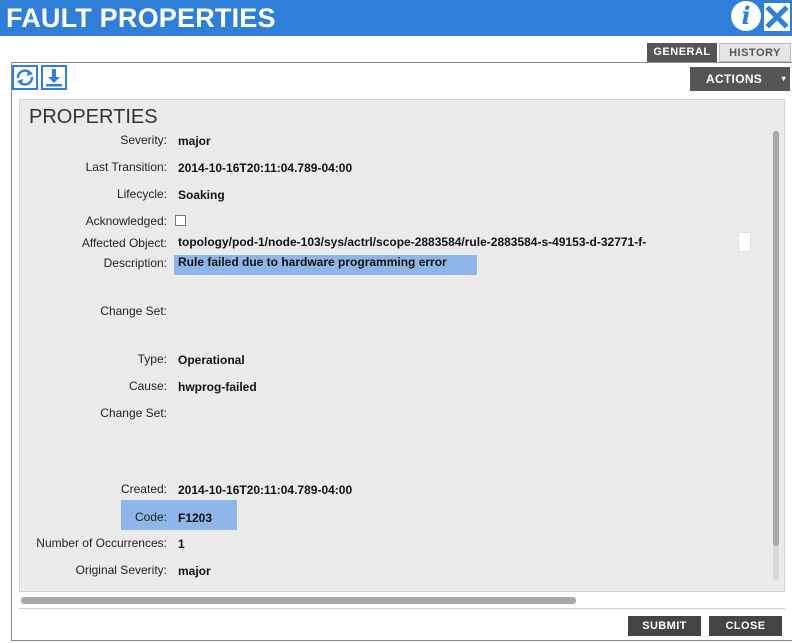 Image resolution: width=792 pixels, height=643 pixels. Describe the element at coordinates (211, 360) in the screenshot. I see `type-value: Operational` at that location.